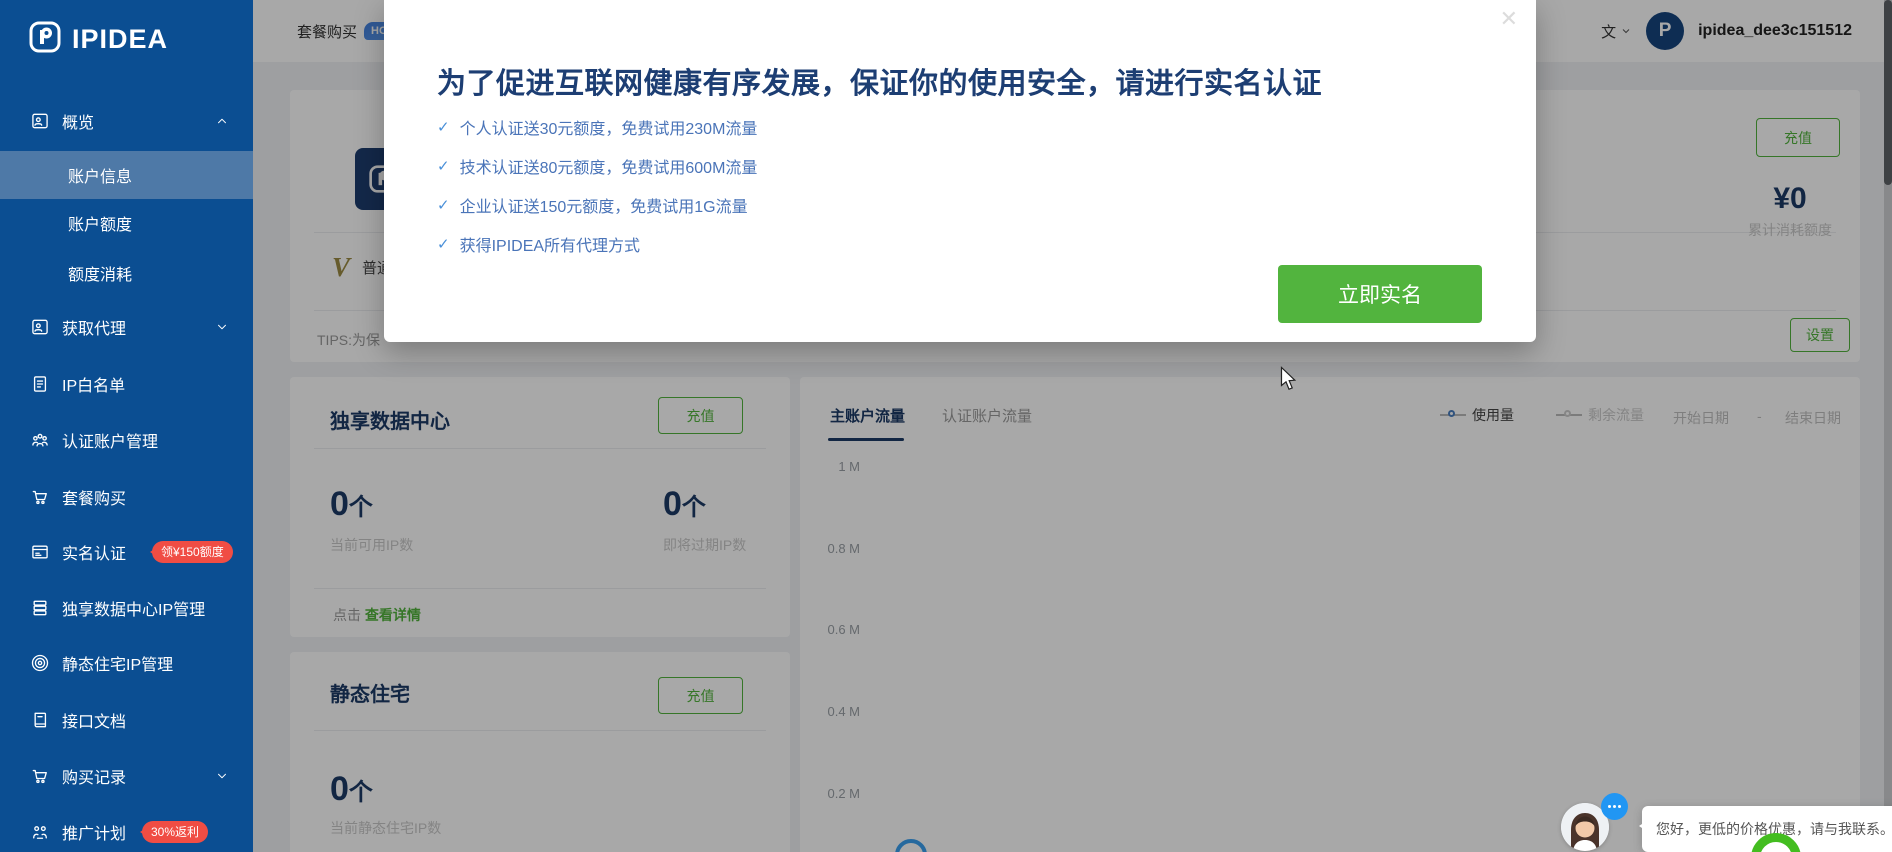 The image size is (1892, 852). I want to click on sidebar-item-label: 账户信息, so click(100, 177).